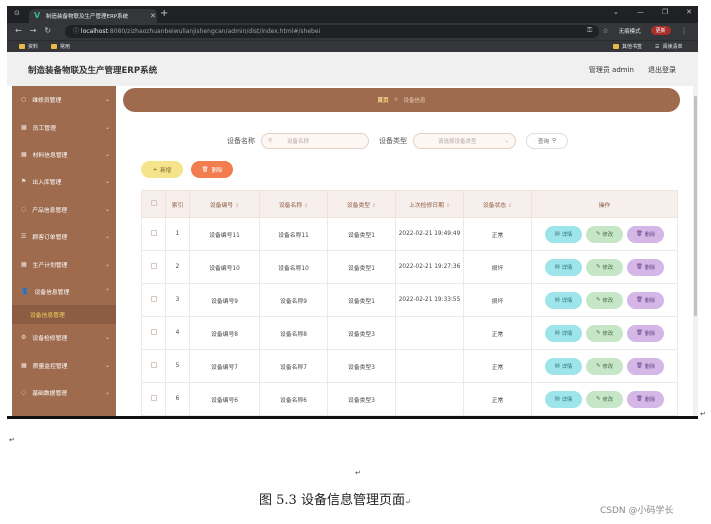 The width and height of the screenshot is (711, 524). What do you see at coordinates (293, 204) in the screenshot?
I see `header-name: 设备名称 ⇕` at bounding box center [293, 204].